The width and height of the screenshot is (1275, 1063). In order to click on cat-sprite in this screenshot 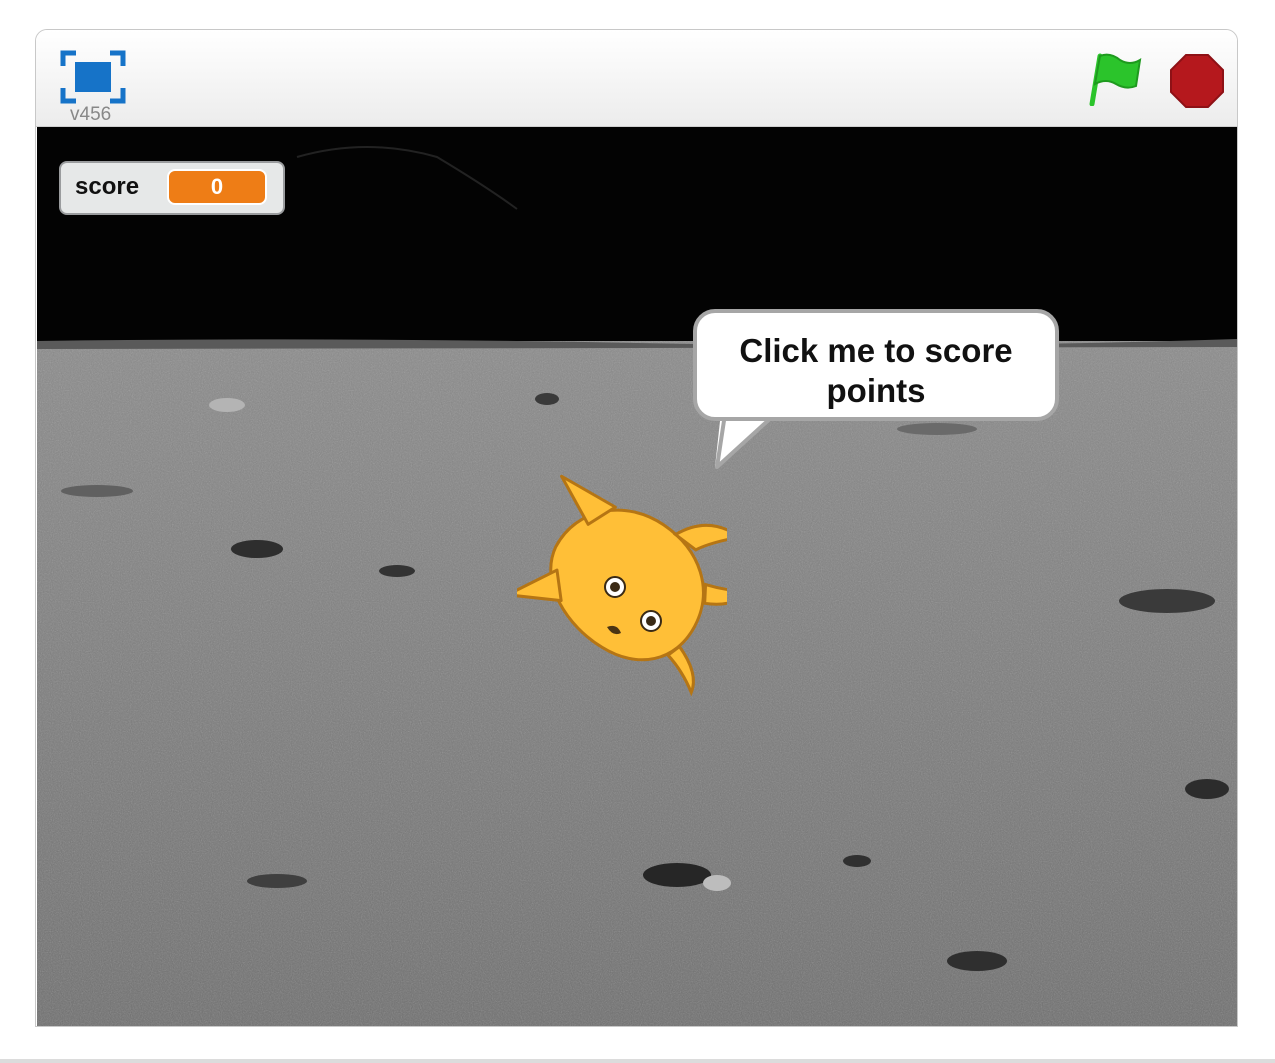, I will do `click(622, 582)`.